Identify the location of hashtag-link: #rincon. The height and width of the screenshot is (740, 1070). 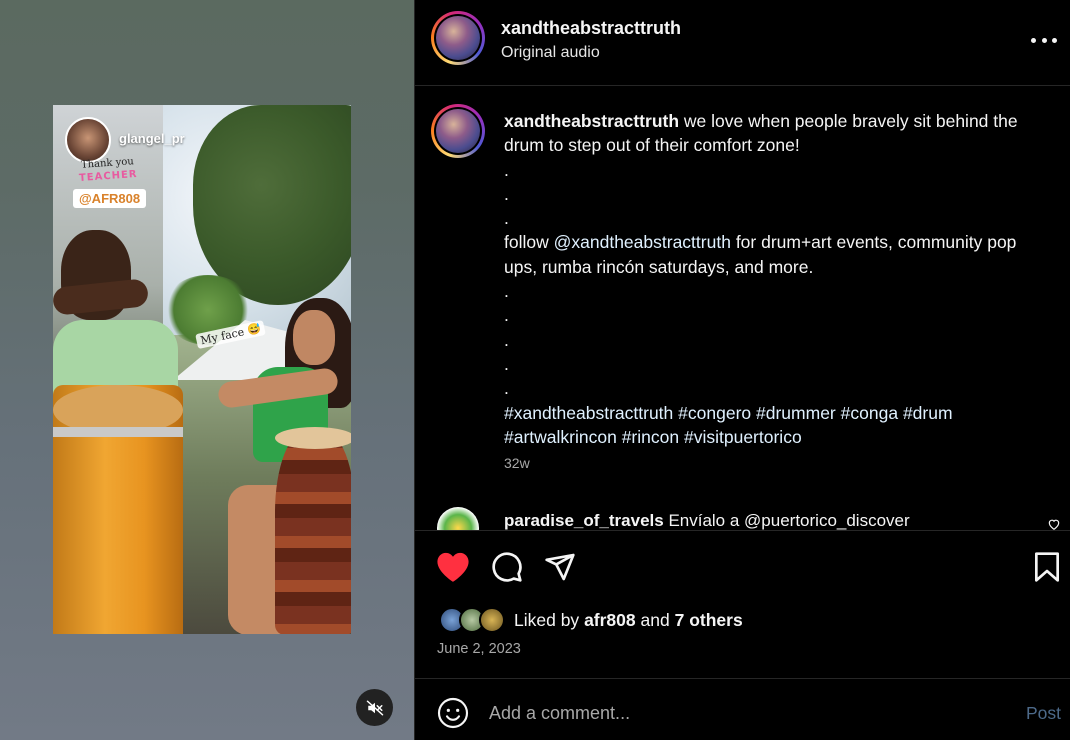
(650, 437).